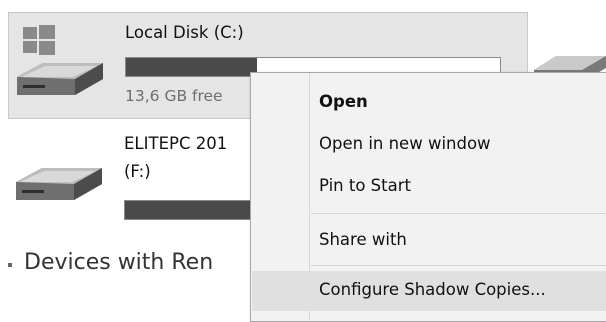 The width and height of the screenshot is (606, 322). I want to click on menu-item-open-new-window: Open in new window, so click(429, 145).